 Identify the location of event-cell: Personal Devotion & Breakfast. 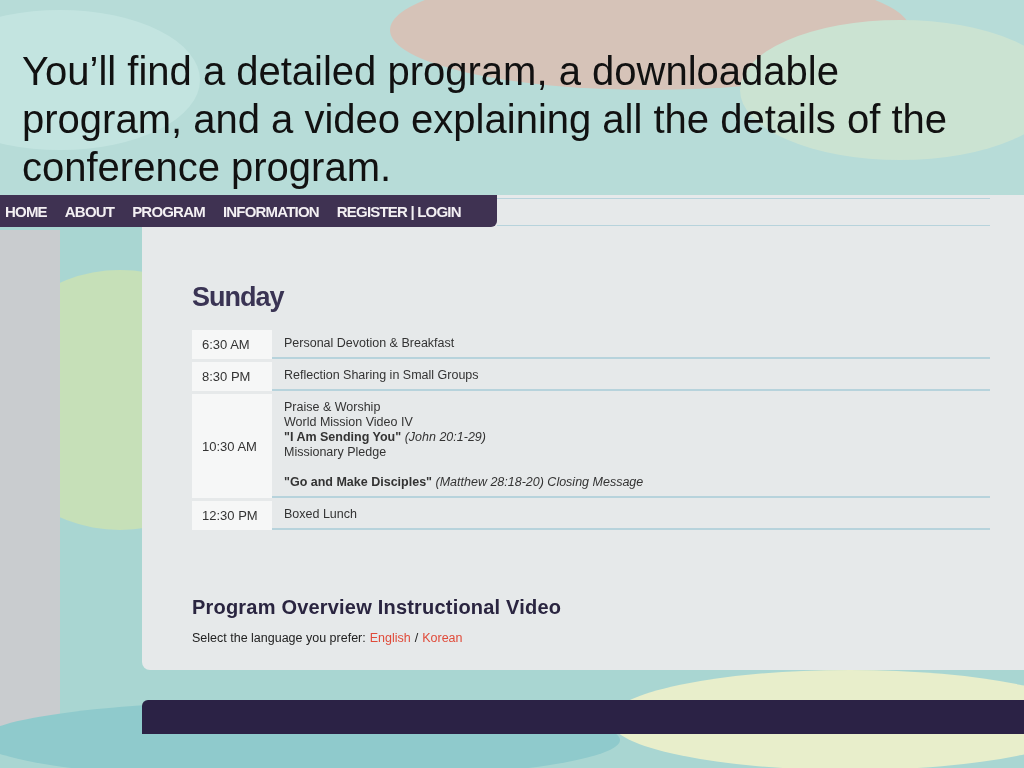
(631, 344).